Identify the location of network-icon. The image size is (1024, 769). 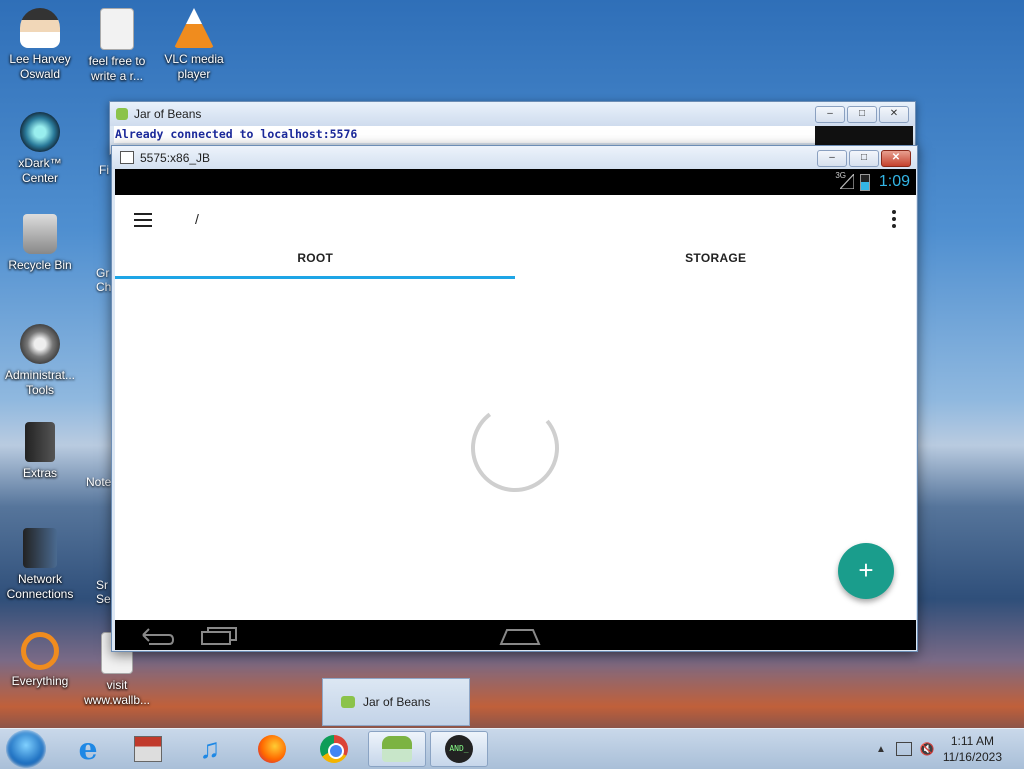
(903, 749).